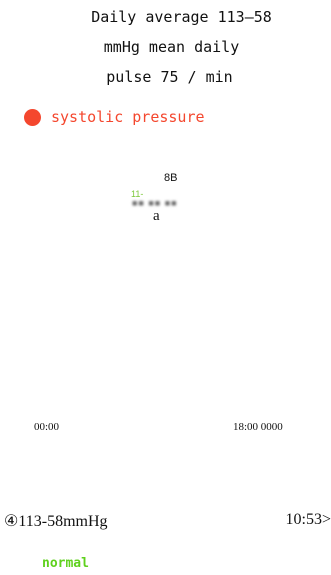  I want to click on legend-systolic: systolic pressure, so click(114, 117).